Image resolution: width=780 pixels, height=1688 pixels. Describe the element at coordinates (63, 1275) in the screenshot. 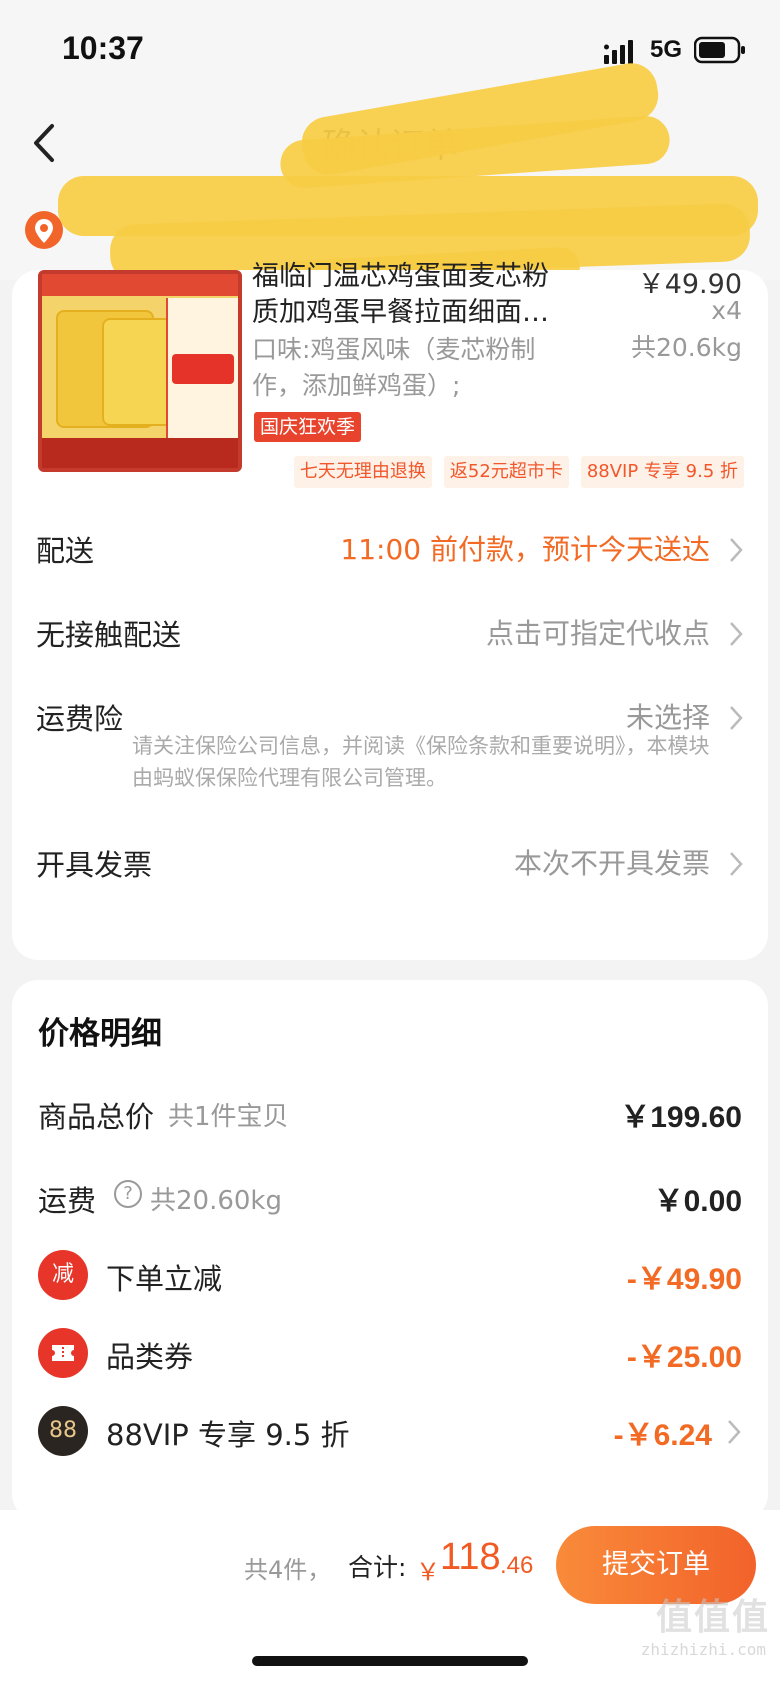

I see `discount-icon: 减` at that location.